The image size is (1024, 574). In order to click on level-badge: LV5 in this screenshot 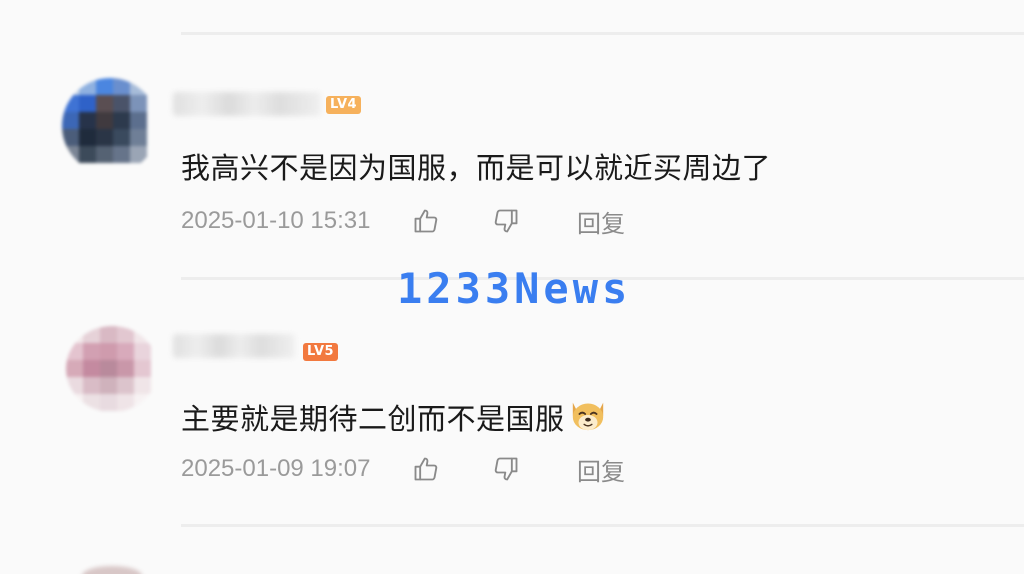, I will do `click(321, 352)`.